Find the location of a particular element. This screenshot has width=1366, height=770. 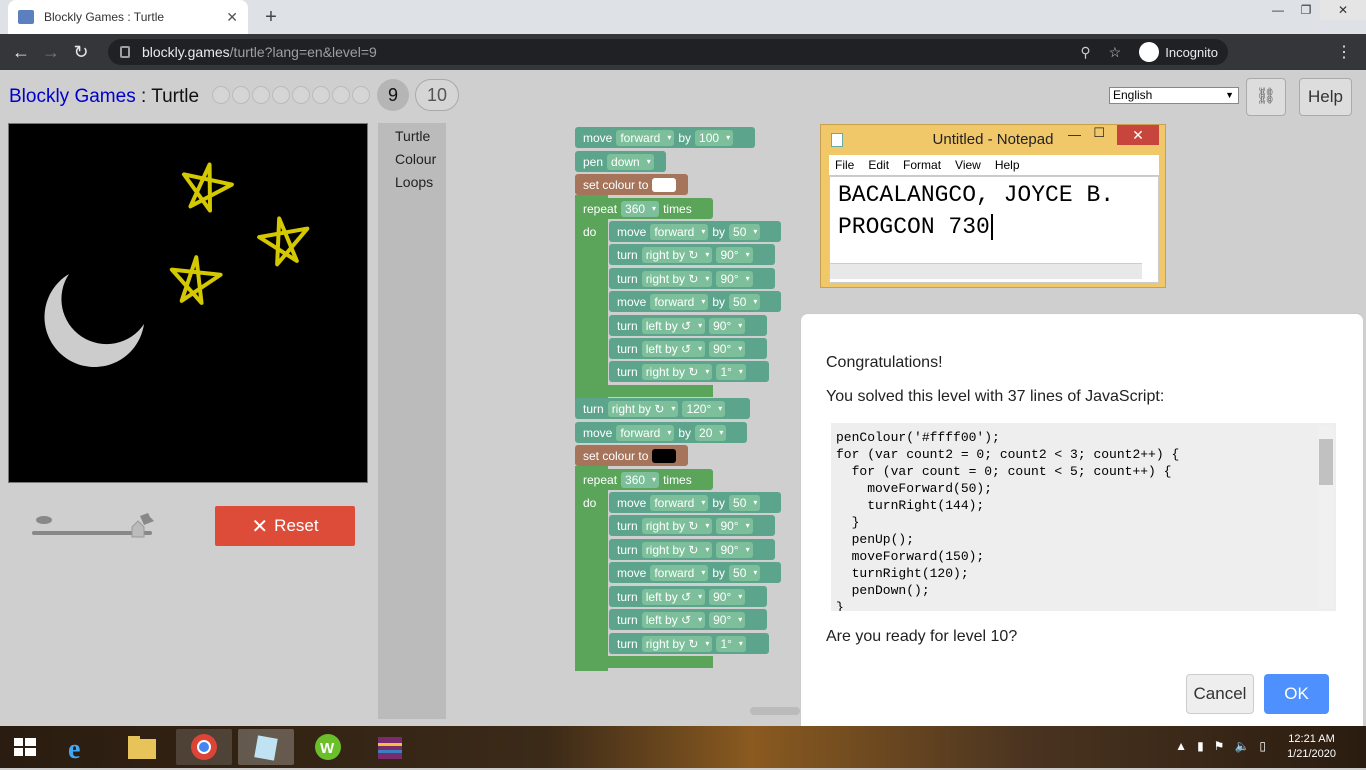

level-current: 9 is located at coordinates (393, 95).